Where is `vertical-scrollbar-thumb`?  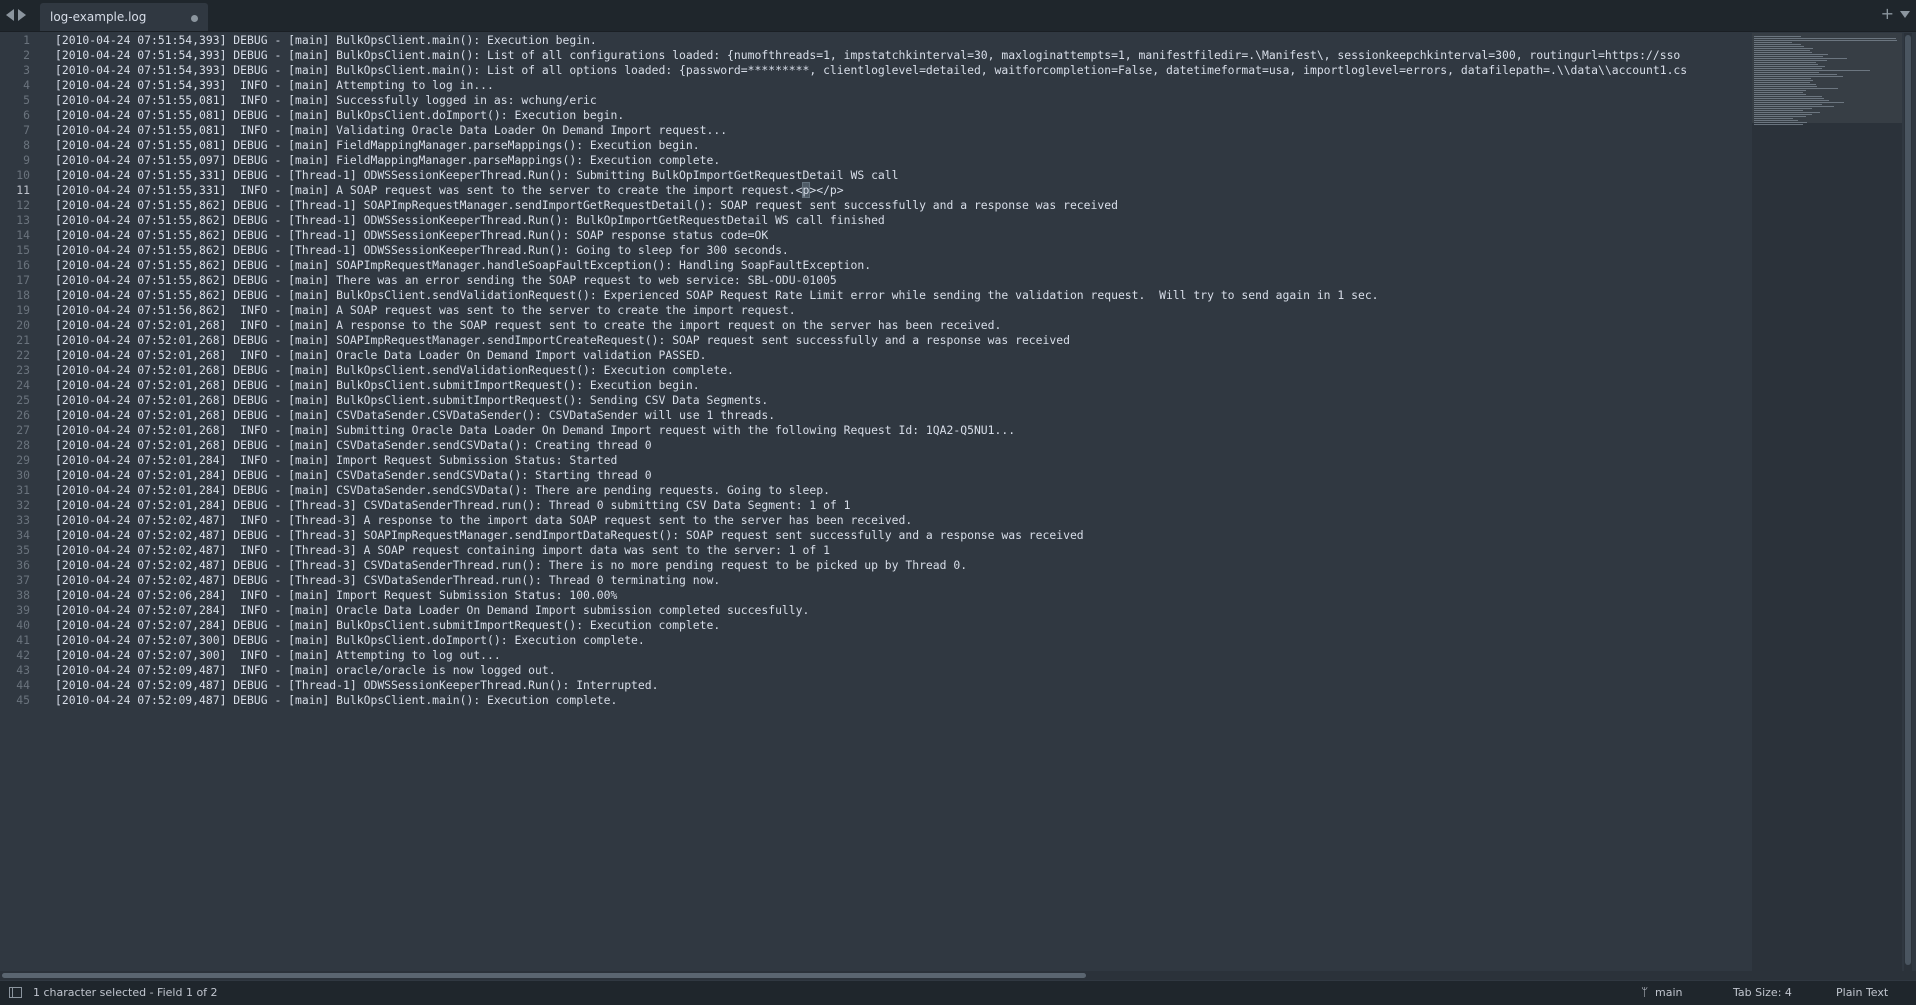 vertical-scrollbar-thumb is located at coordinates (1908, 500).